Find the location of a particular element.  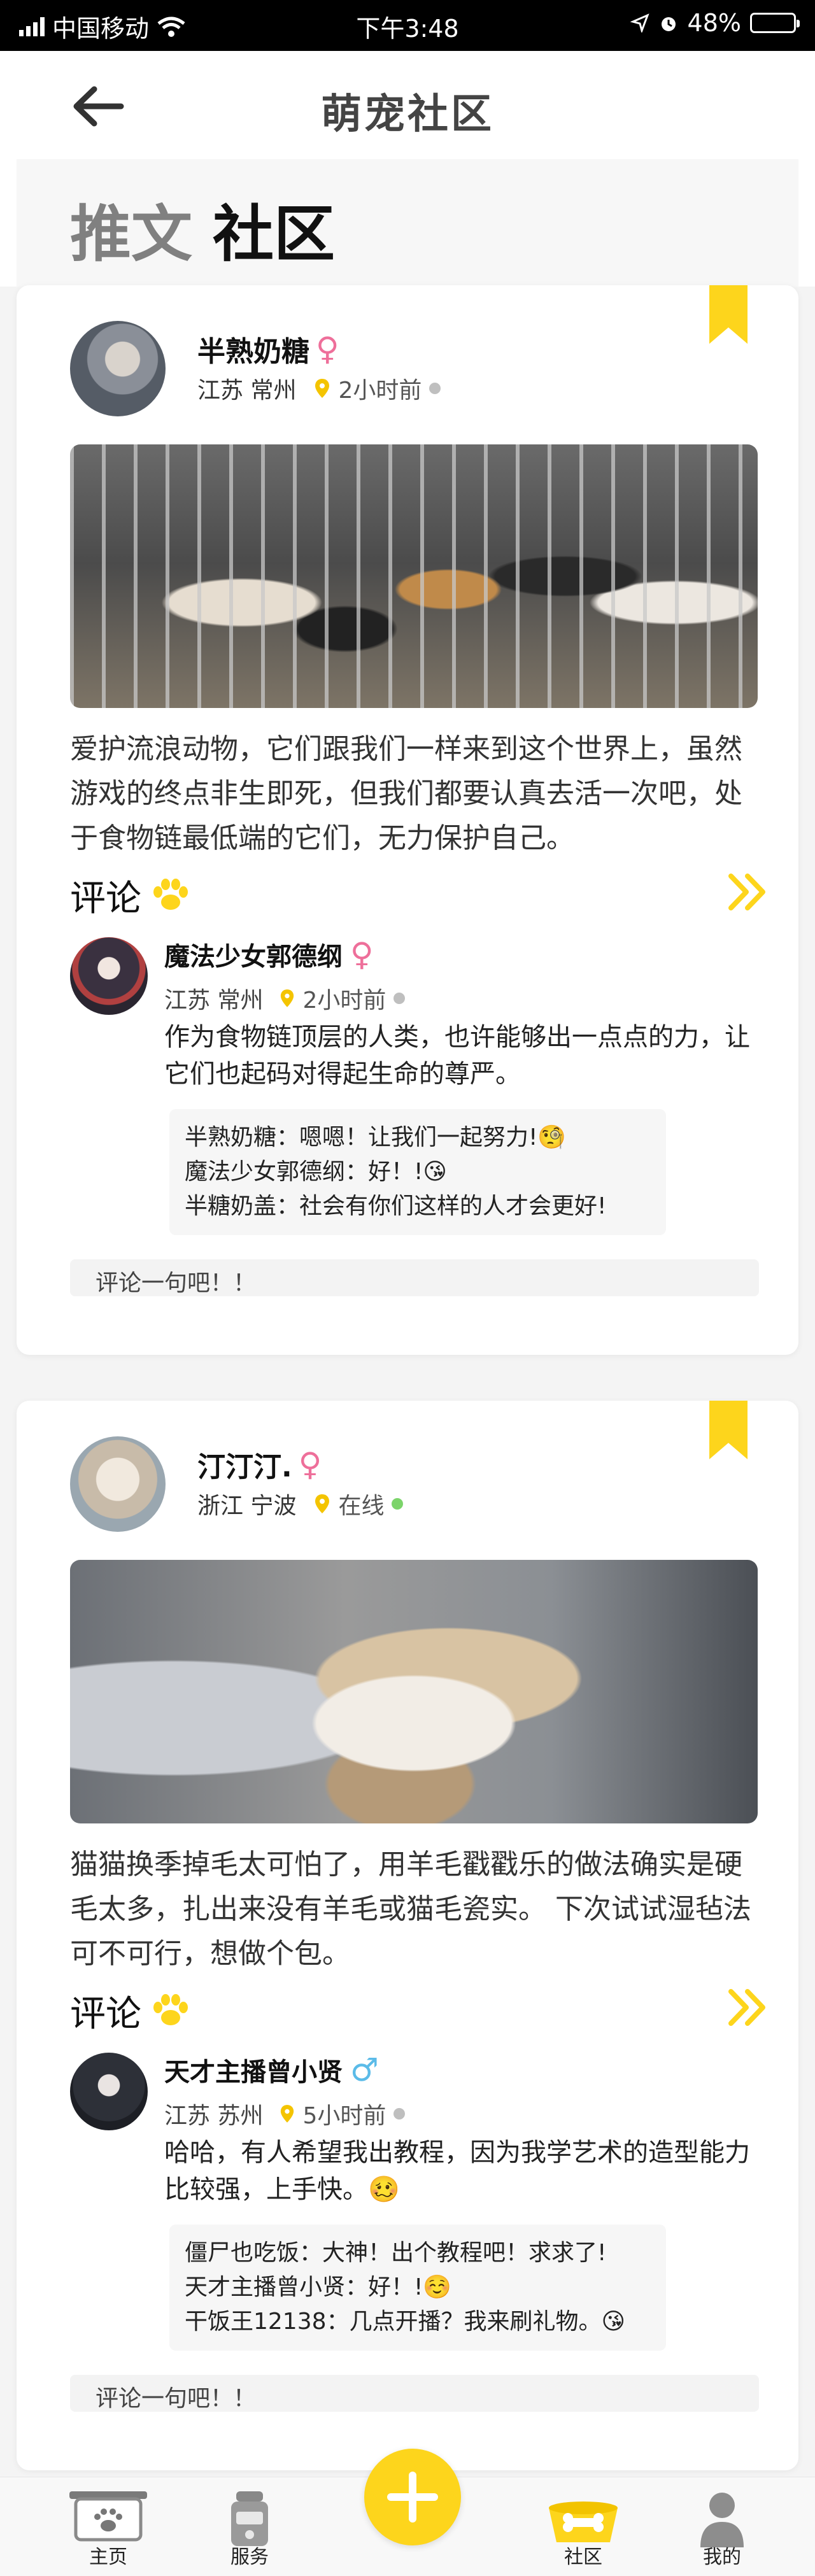

post-meta: 江苏 常州 2小时前 is located at coordinates (319, 388).